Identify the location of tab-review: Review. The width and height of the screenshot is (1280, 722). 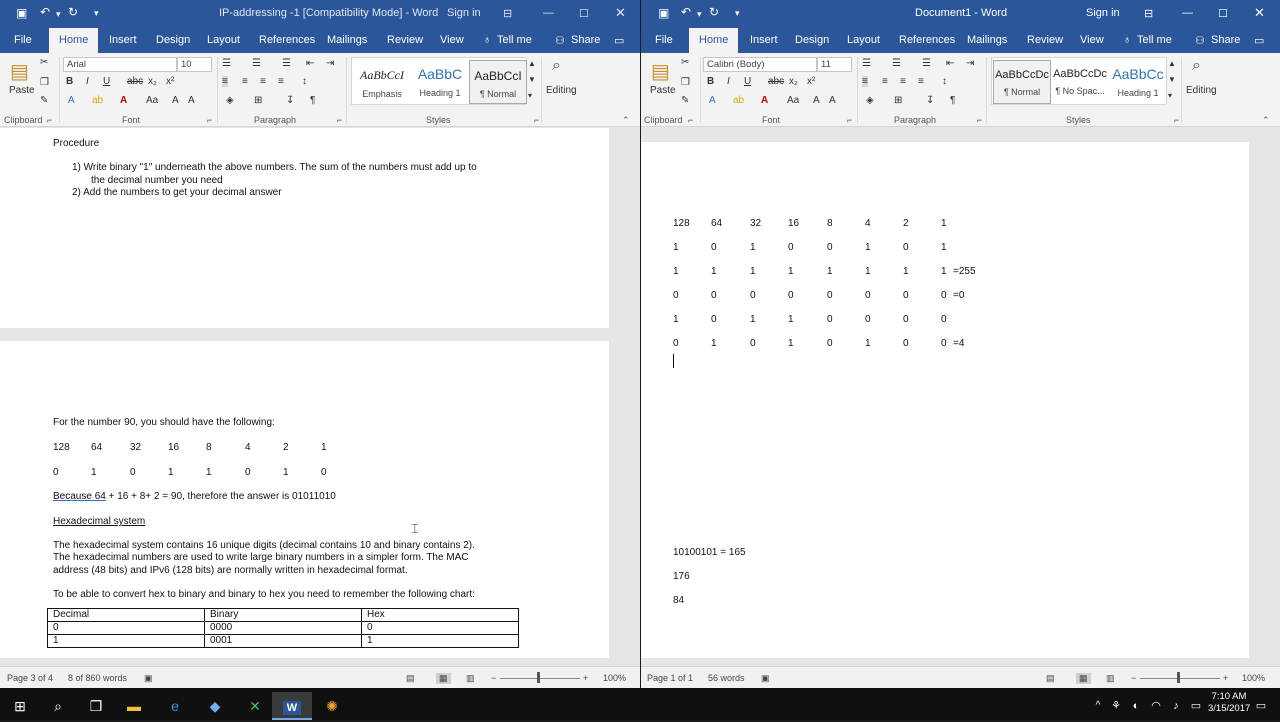
(405, 40).